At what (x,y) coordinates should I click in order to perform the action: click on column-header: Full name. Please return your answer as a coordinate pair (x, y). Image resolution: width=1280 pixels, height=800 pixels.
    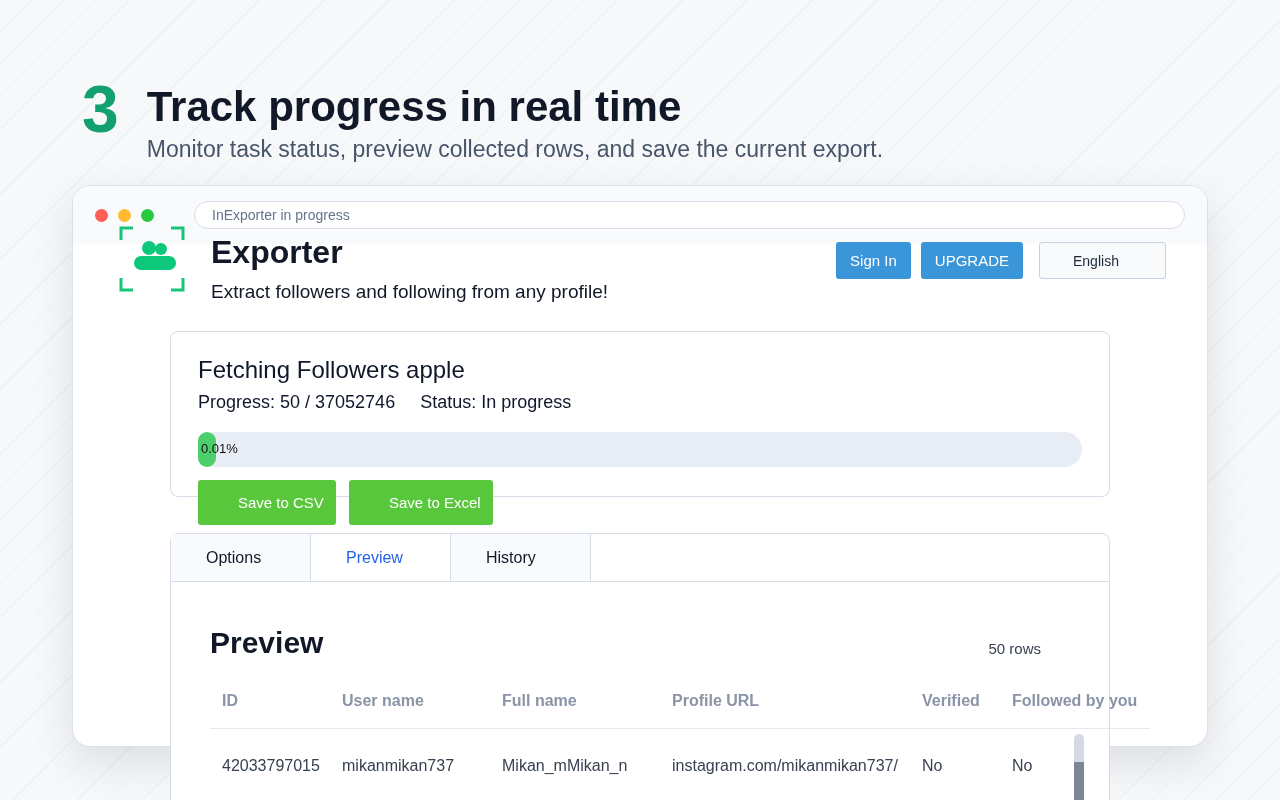
    Looking at the image, I should click on (575, 704).